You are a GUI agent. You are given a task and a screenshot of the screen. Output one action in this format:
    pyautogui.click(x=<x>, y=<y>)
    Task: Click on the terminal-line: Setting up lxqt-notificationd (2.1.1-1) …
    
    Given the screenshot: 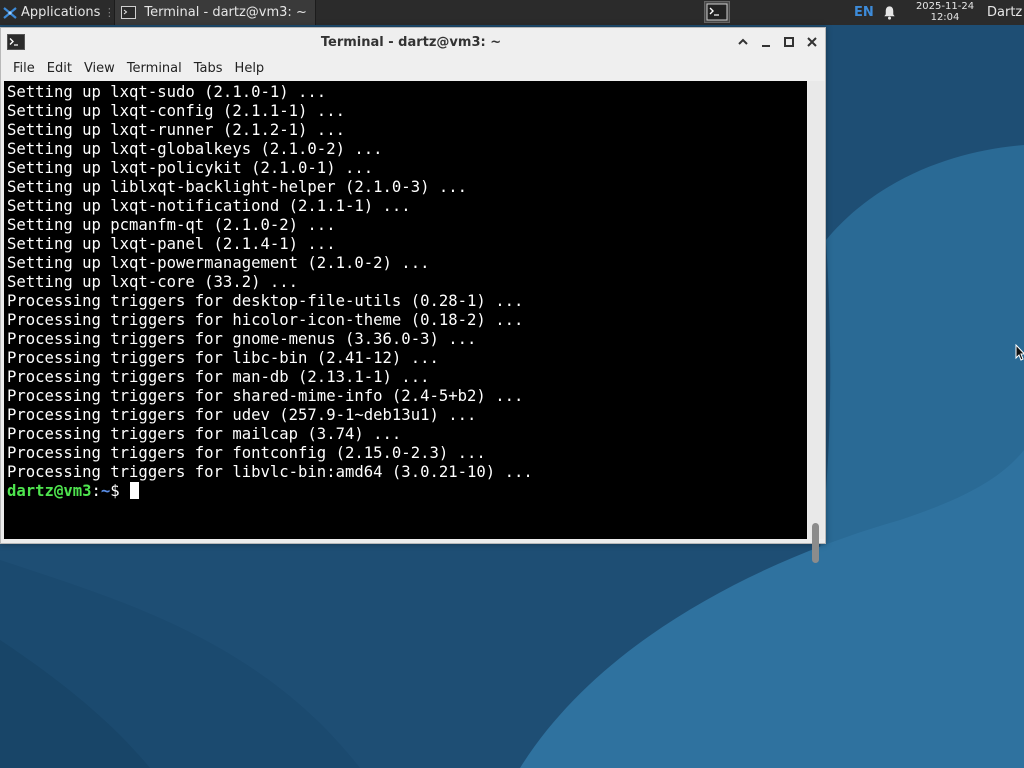 What is the action you would take?
    pyautogui.click(x=209, y=206)
    